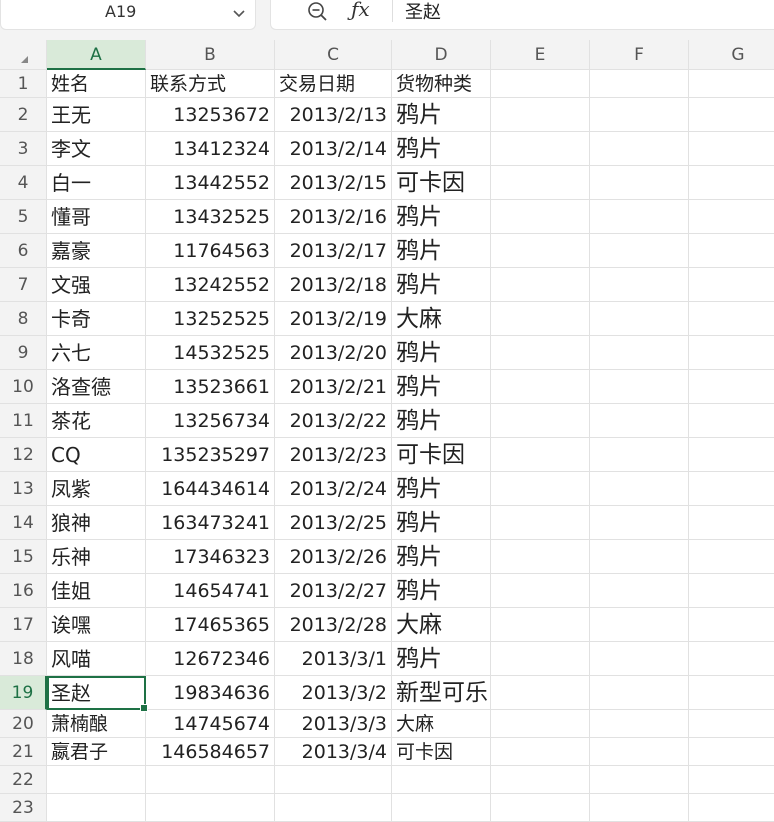 This screenshot has width=774, height=822. Describe the element at coordinates (731, 693) in the screenshot. I see `cell-g19` at that location.